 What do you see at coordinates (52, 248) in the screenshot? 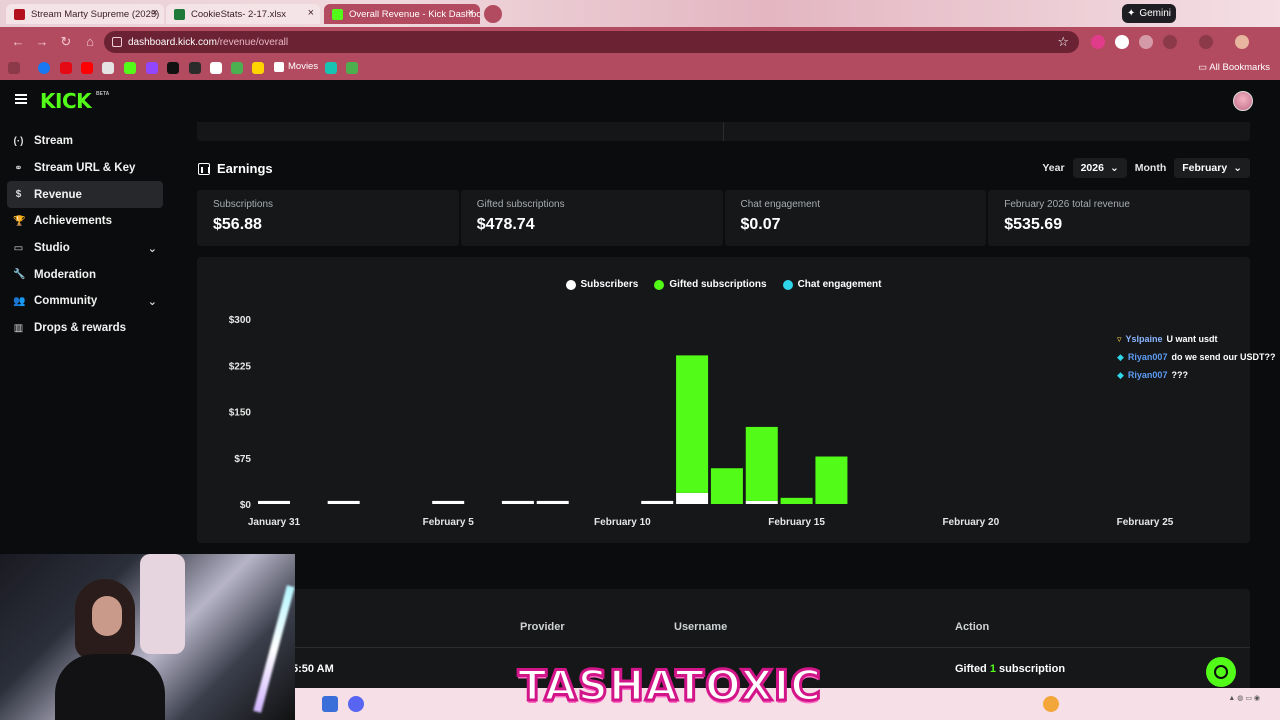
I see `sidebar-item-label: Studio` at bounding box center [52, 248].